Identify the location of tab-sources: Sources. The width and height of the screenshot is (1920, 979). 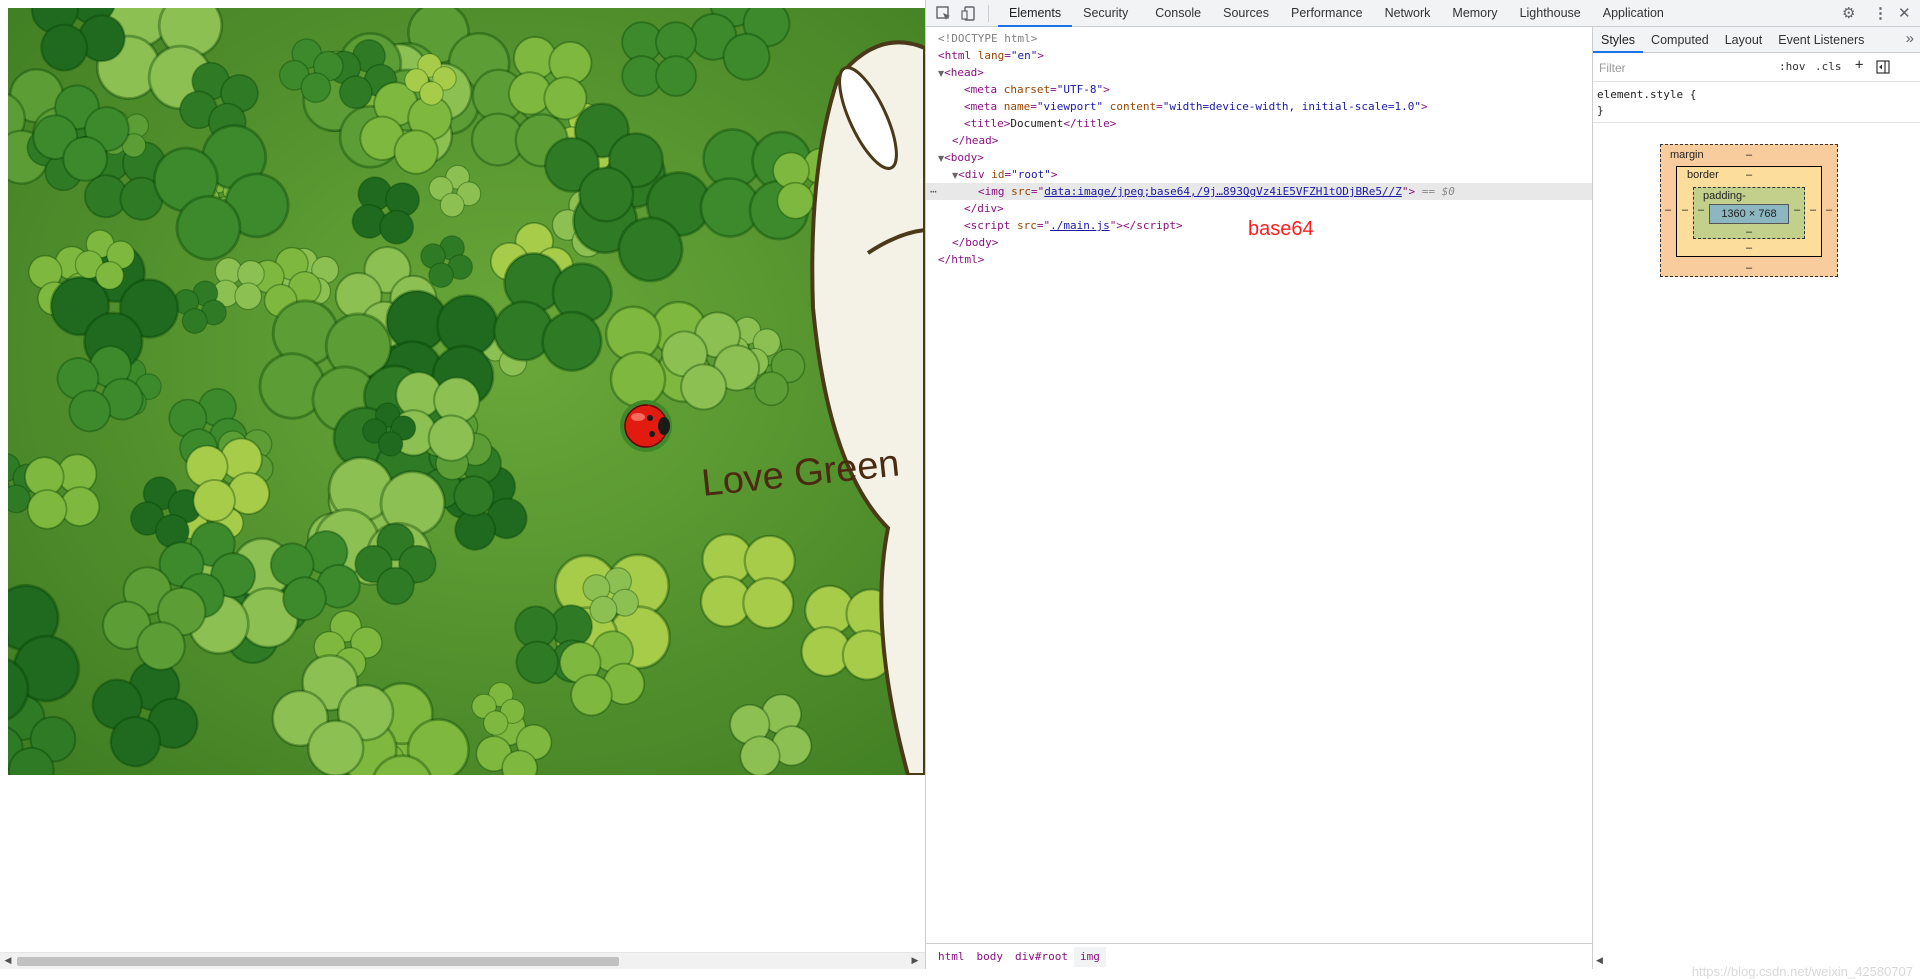
(1246, 13).